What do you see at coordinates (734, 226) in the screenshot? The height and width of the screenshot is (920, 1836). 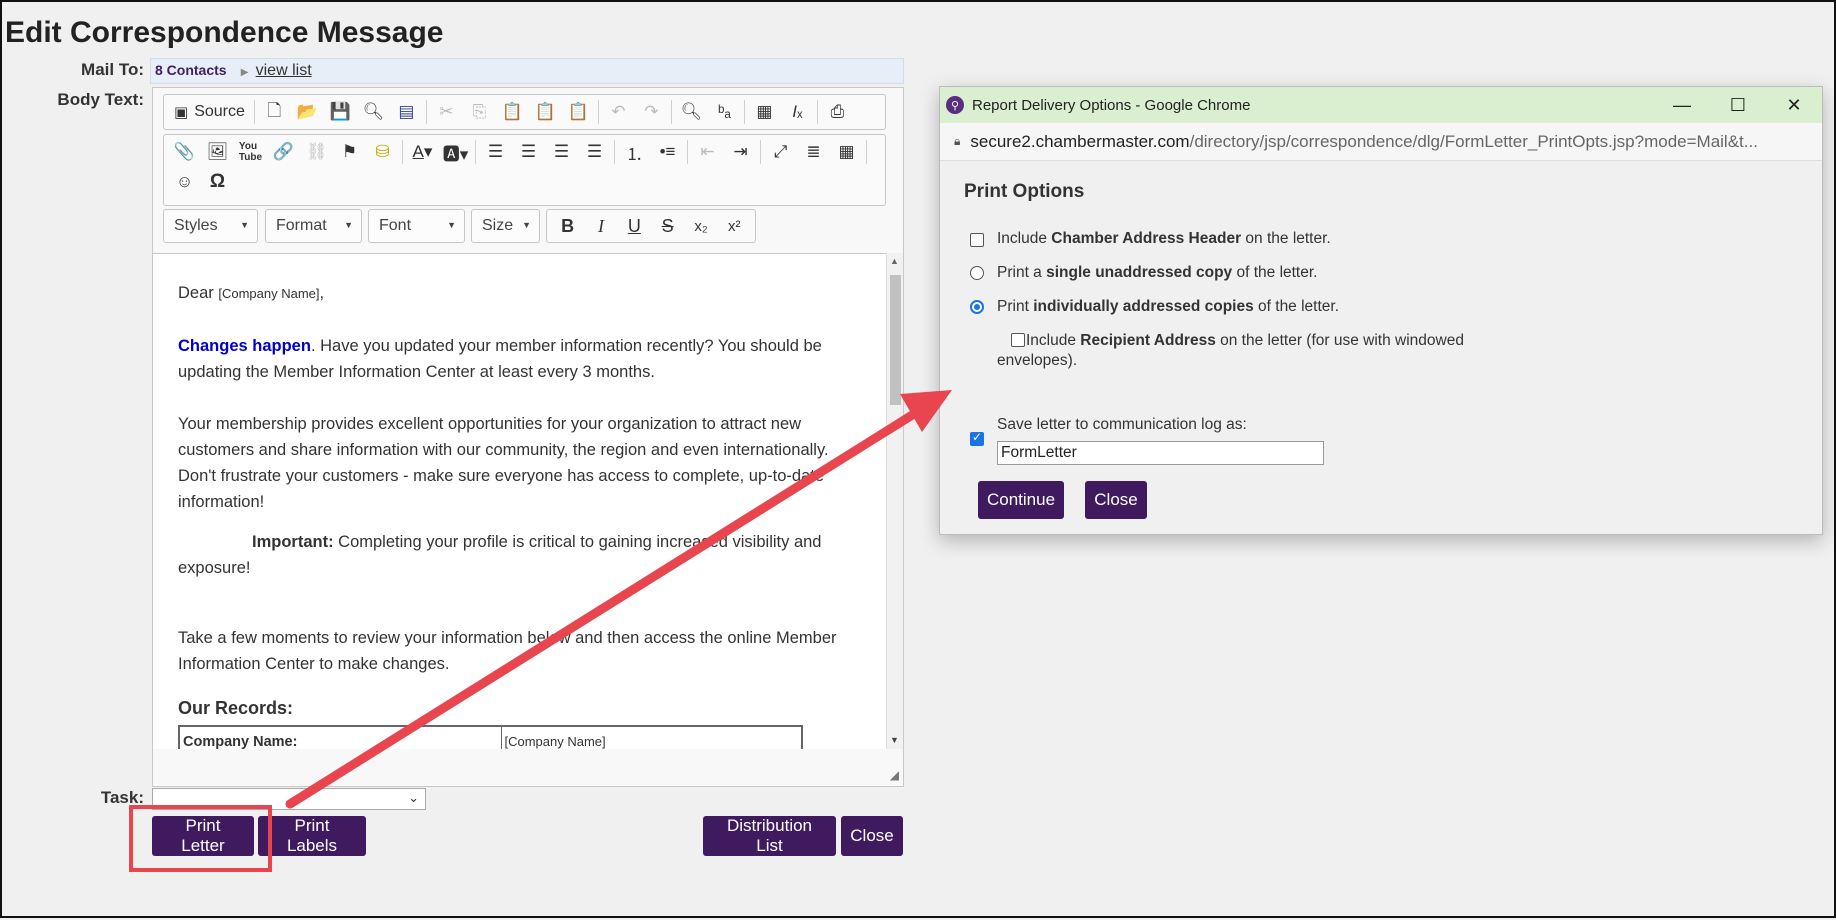 I see `superscript-icon: x²` at bounding box center [734, 226].